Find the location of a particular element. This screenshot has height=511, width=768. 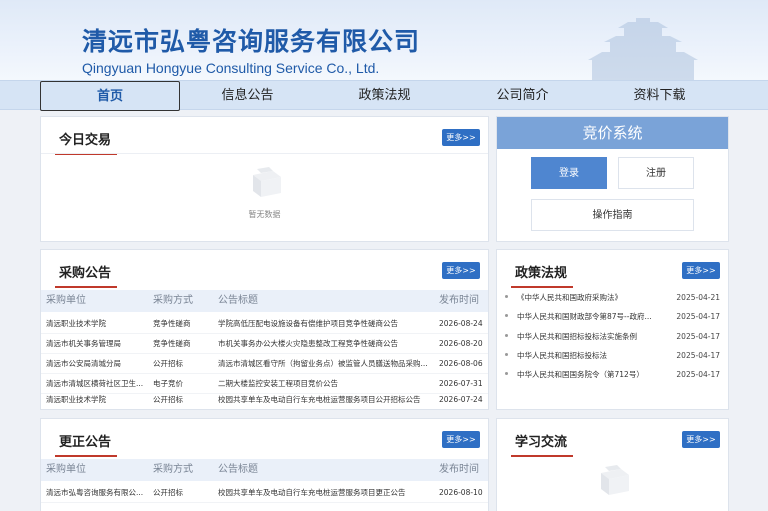

cell-title: 市机关事务办公大楼火灾隐患整改工程竞争性磋商公告 is located at coordinates (327, 344).